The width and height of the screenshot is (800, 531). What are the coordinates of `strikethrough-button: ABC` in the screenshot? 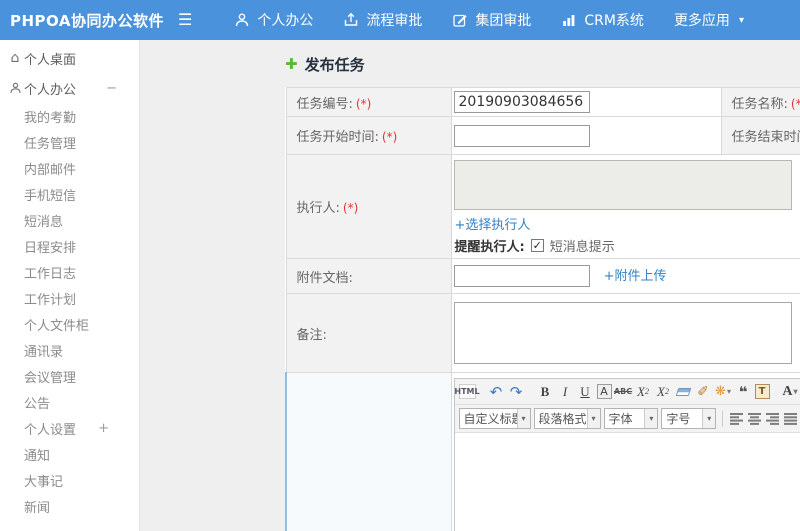 It's located at (623, 391).